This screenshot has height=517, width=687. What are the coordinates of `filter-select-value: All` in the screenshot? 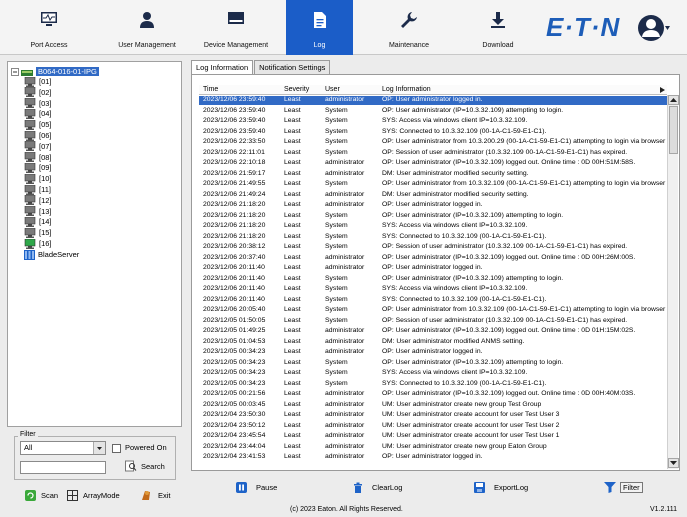 It's located at (28, 447).